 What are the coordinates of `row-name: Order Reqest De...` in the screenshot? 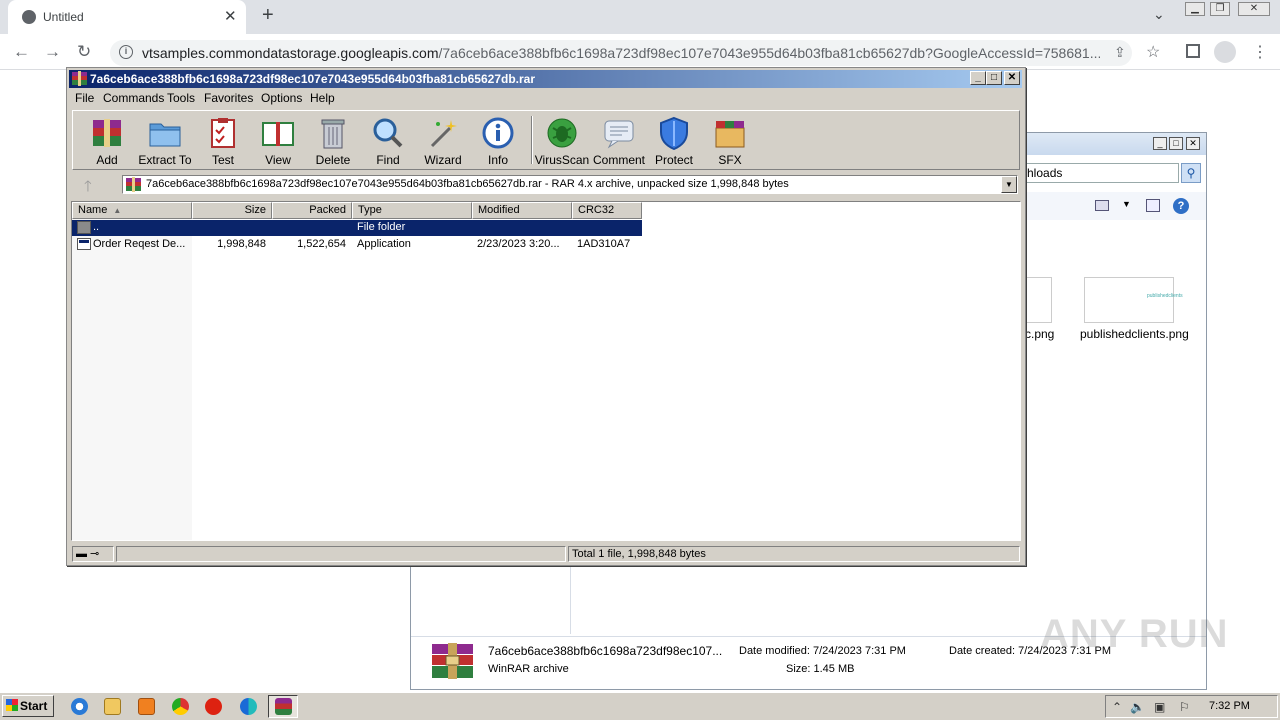 It's located at (139, 244).